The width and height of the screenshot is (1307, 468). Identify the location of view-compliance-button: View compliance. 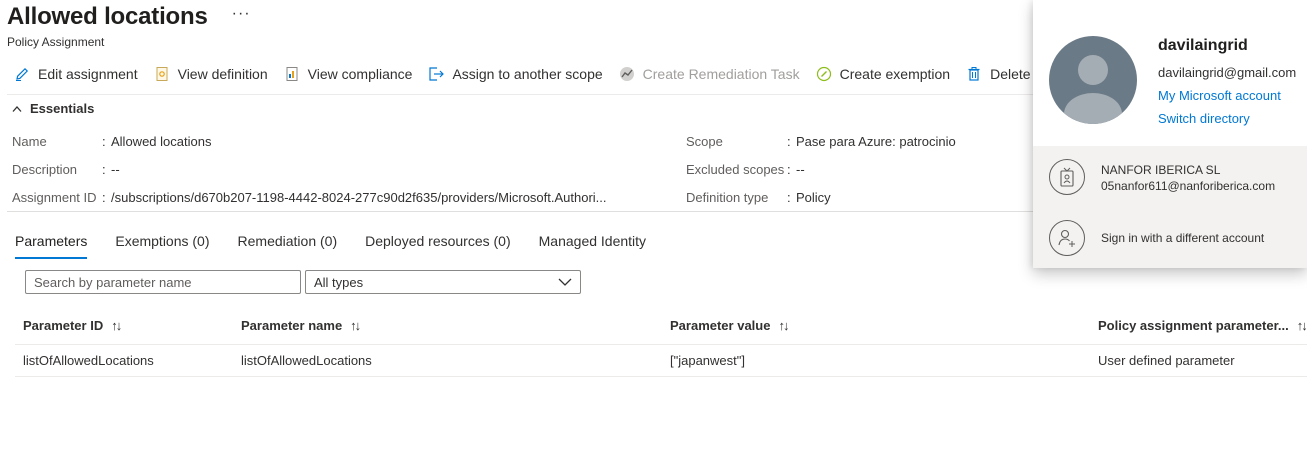
(348, 74).